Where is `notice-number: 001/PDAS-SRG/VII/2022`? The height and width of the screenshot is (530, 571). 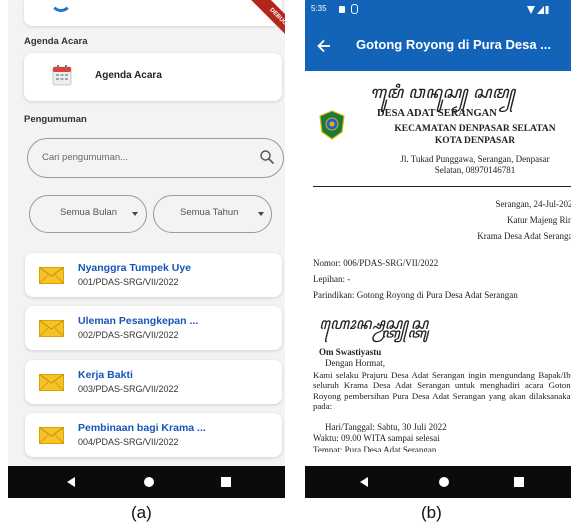 notice-number: 001/PDAS-SRG/VII/2022 is located at coordinates (128, 282).